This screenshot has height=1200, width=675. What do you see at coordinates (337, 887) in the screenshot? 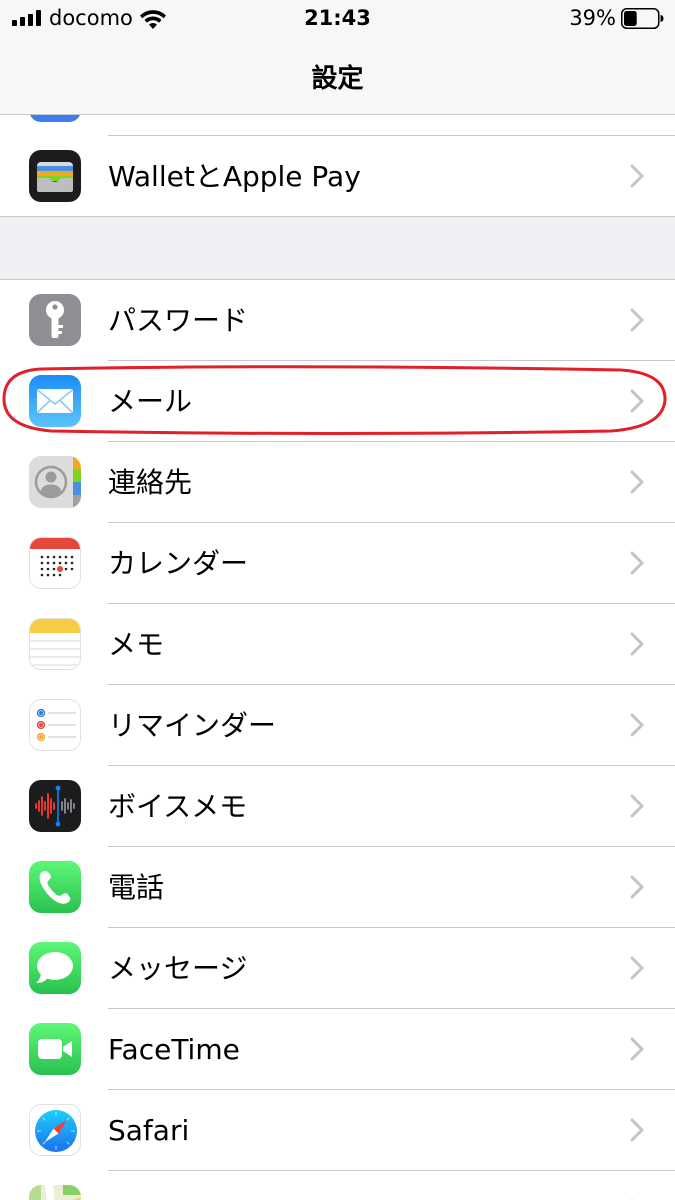
I see `settings-row-phone: 電話` at bounding box center [337, 887].